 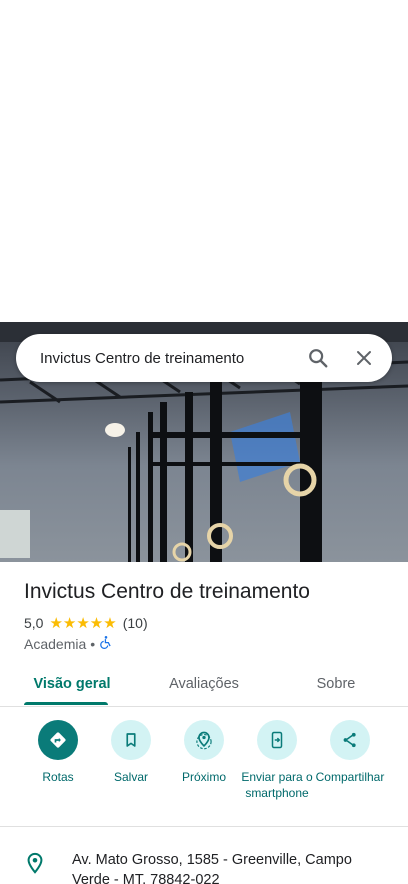 I want to click on place-category: Academia, so click(x=55, y=643).